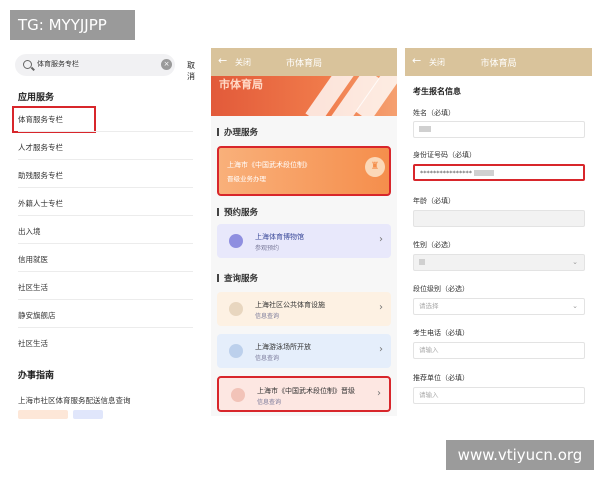 The image size is (600, 480). I want to click on museum-icon, so click(236, 241).